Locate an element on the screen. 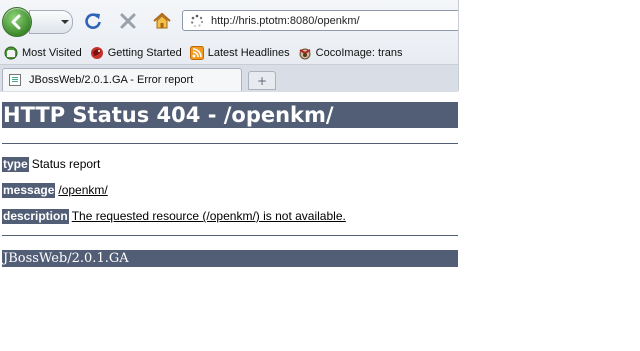  rss-icon is located at coordinates (196, 53).